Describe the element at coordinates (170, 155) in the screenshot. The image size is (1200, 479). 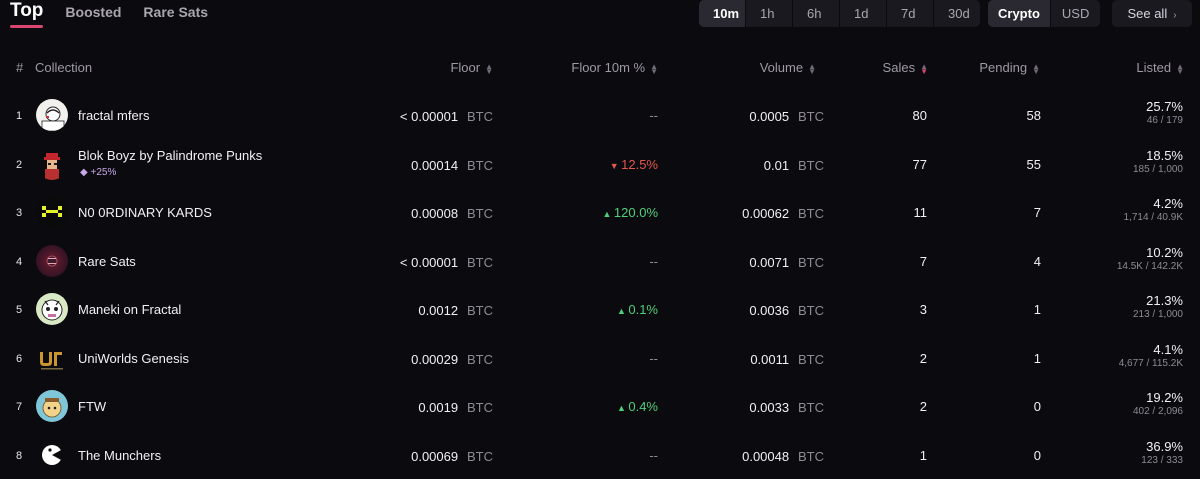
I see `collection-name: Blok Boyz by Palindrome Punks` at that location.